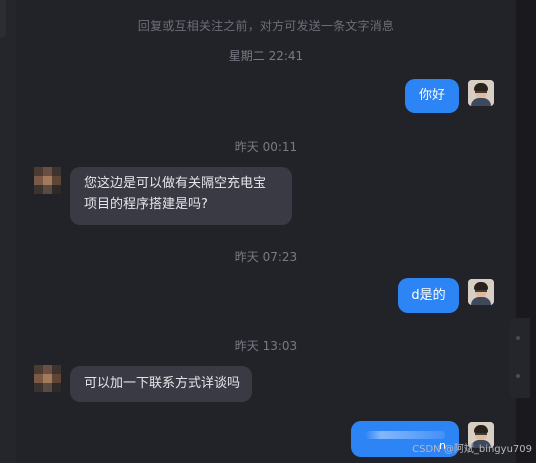 This screenshot has height=463, width=536. I want to click on watermark: CSDN @阿斌_bingyu709, so click(472, 449).